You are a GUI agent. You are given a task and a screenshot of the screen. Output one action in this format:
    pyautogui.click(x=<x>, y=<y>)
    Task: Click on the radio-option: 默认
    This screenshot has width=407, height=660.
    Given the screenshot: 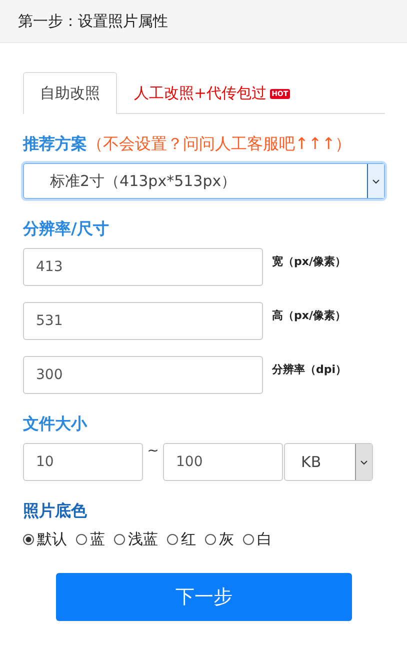 What is the action you would take?
    pyautogui.click(x=45, y=539)
    